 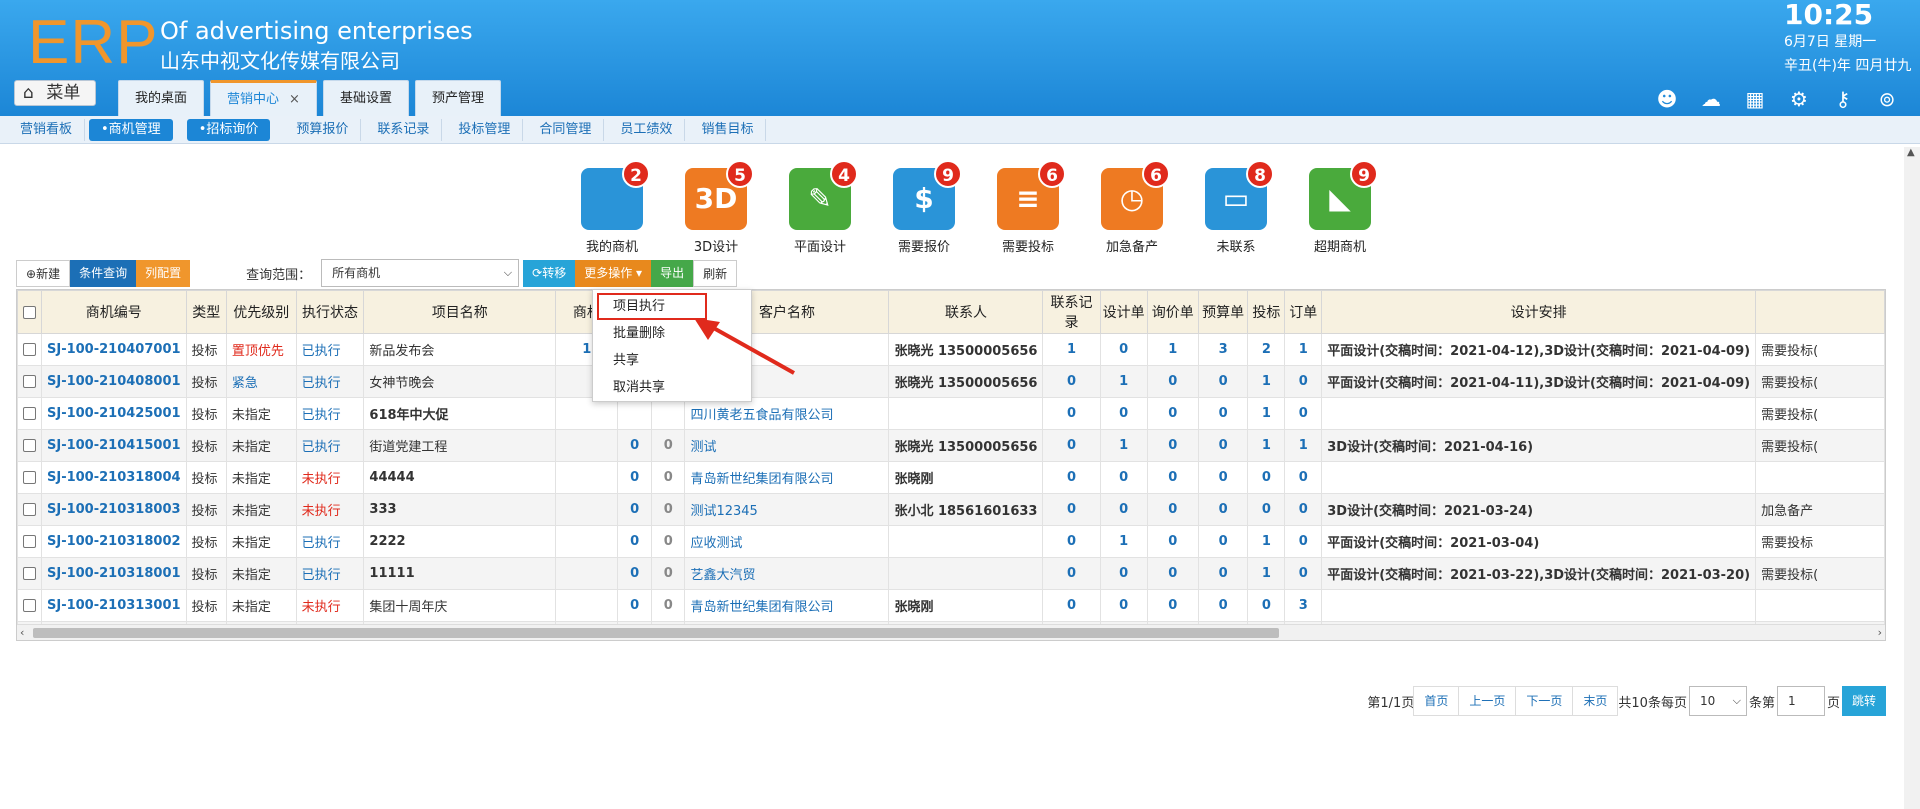 I want to click on per-page-select: 10 ⌵, so click(x=1717, y=701).